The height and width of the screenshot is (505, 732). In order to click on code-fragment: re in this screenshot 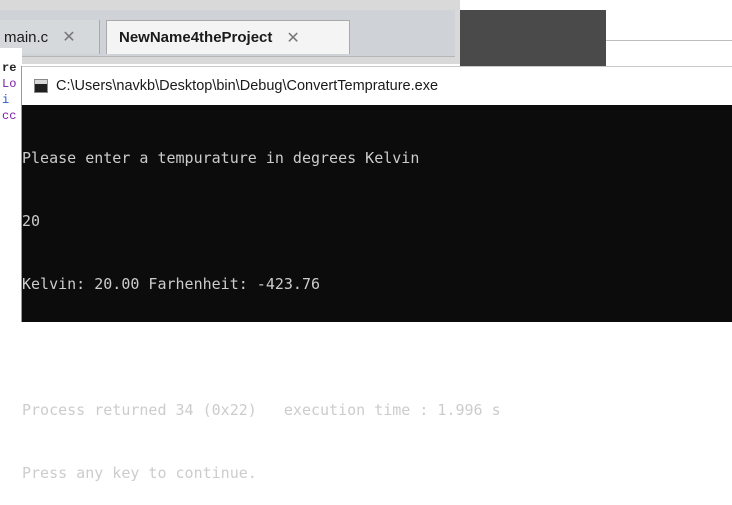, I will do `click(9, 68)`.